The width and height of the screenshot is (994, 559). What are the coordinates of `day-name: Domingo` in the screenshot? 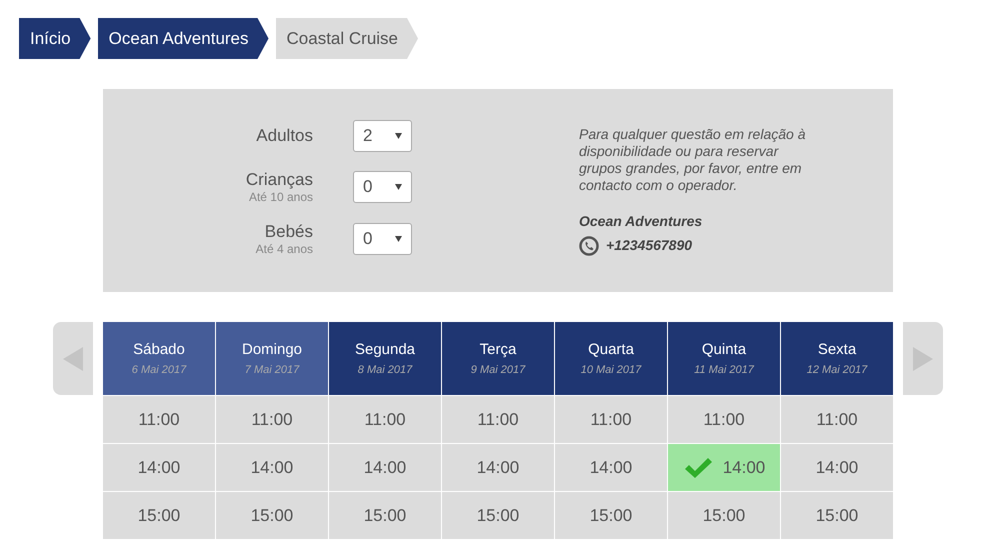 It's located at (272, 350).